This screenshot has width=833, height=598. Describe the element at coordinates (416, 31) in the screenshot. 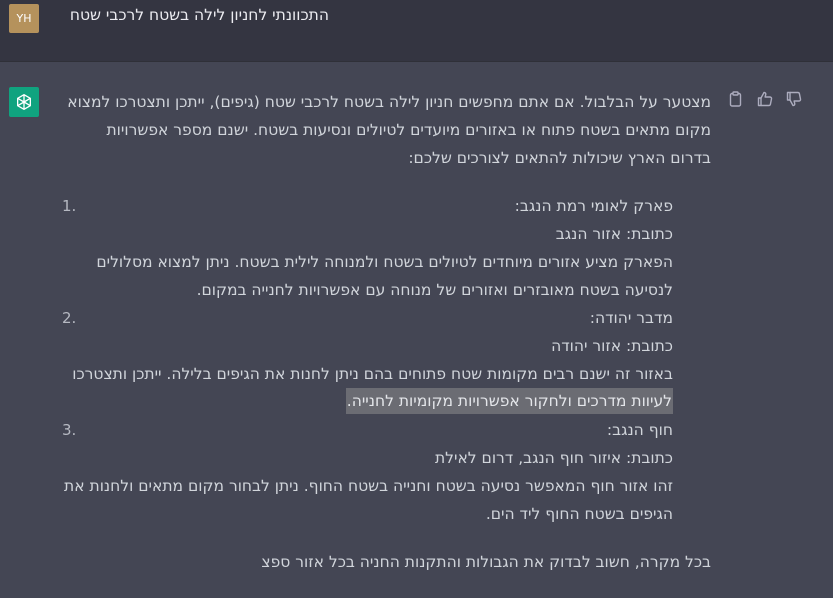

I see `user-message-row: YH התכוונתי לחניון לילה בשטח לרכבי שטח` at that location.